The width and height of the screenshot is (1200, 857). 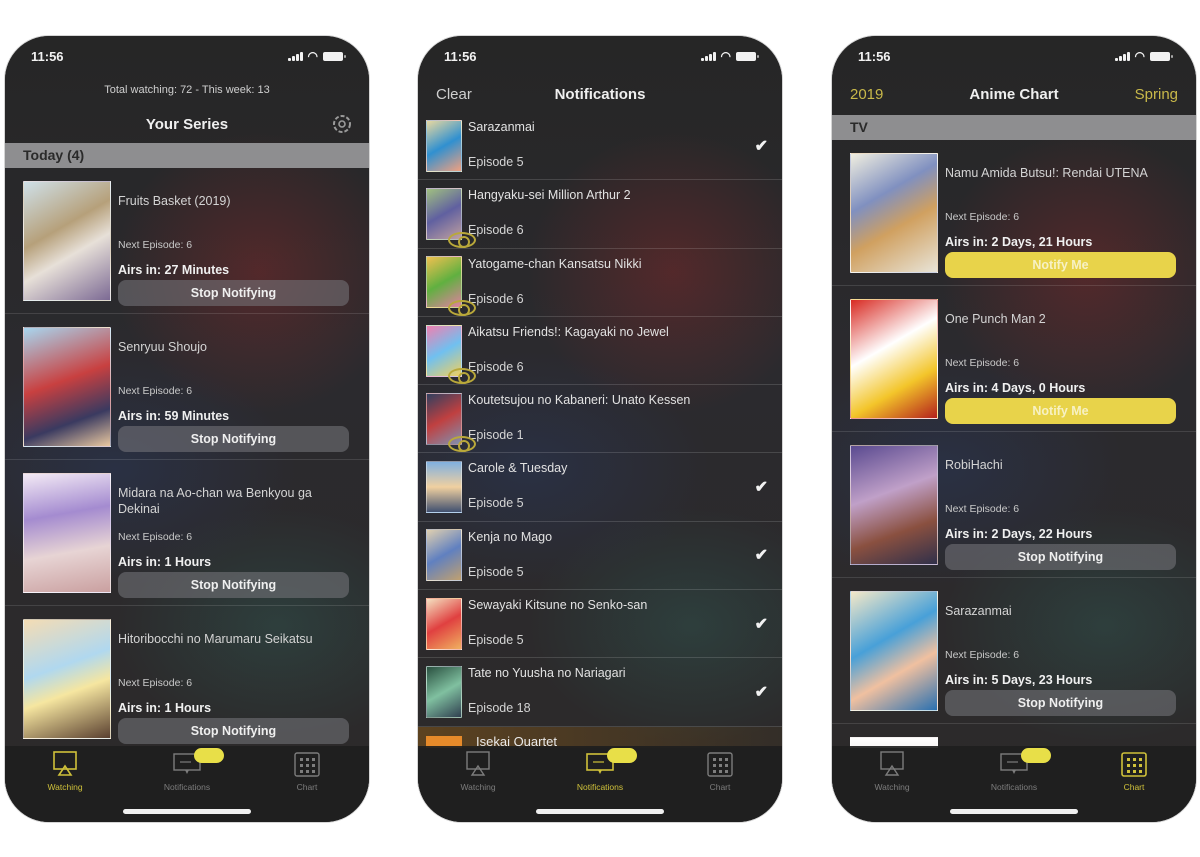 What do you see at coordinates (187, 155) in the screenshot?
I see `section-header-today: Today (4)` at bounding box center [187, 155].